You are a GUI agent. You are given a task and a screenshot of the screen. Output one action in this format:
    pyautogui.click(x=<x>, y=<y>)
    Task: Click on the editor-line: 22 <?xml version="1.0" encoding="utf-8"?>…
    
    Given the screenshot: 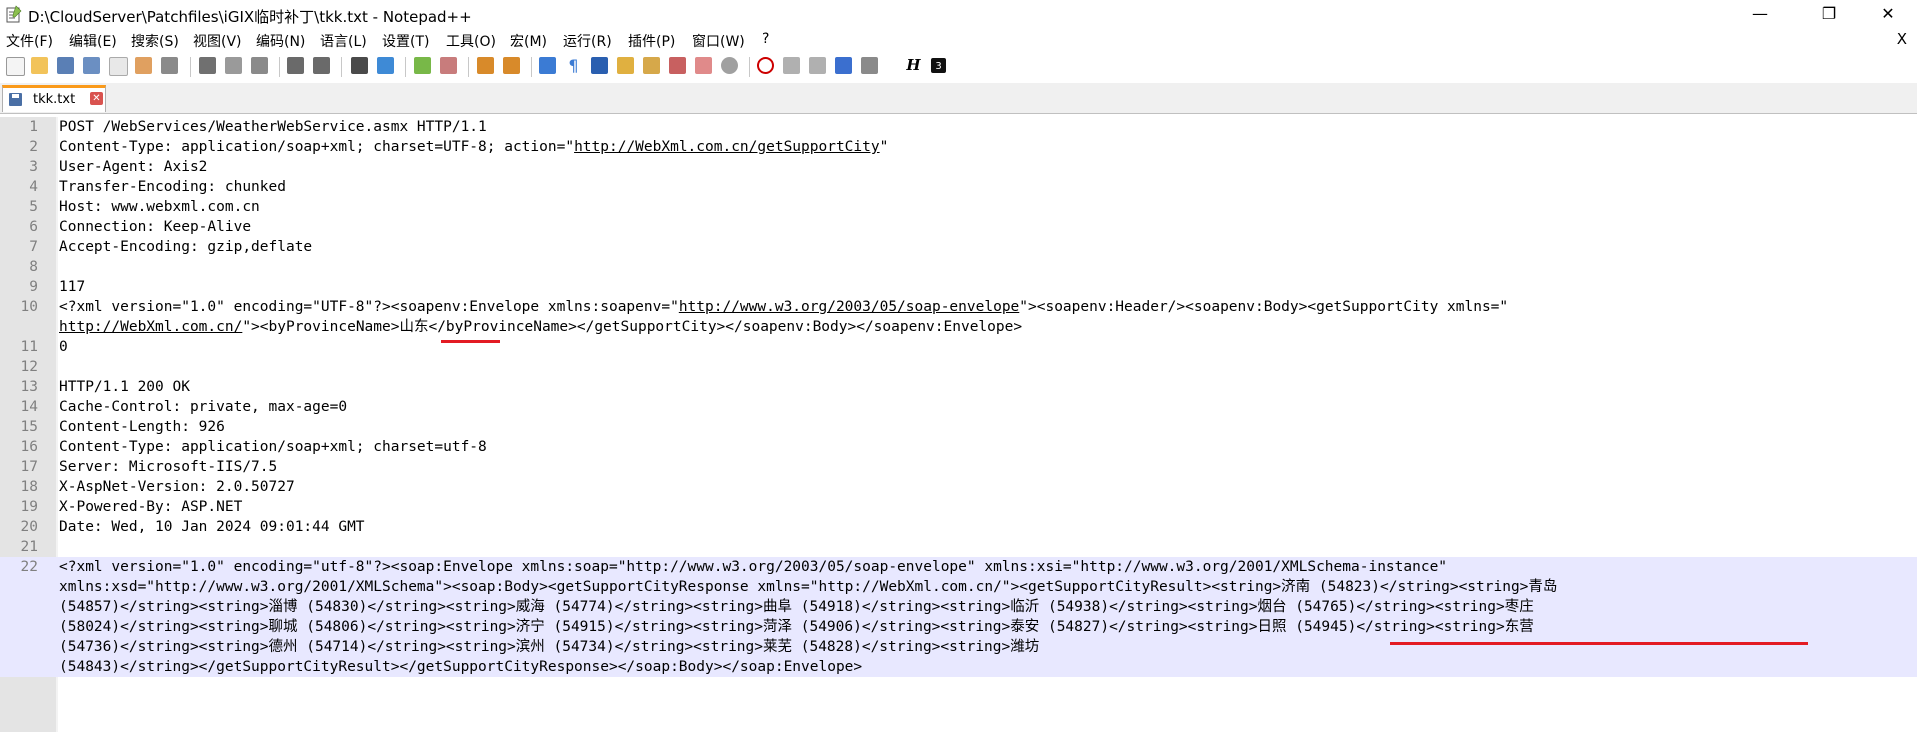 What is the action you would take?
    pyautogui.click(x=958, y=567)
    